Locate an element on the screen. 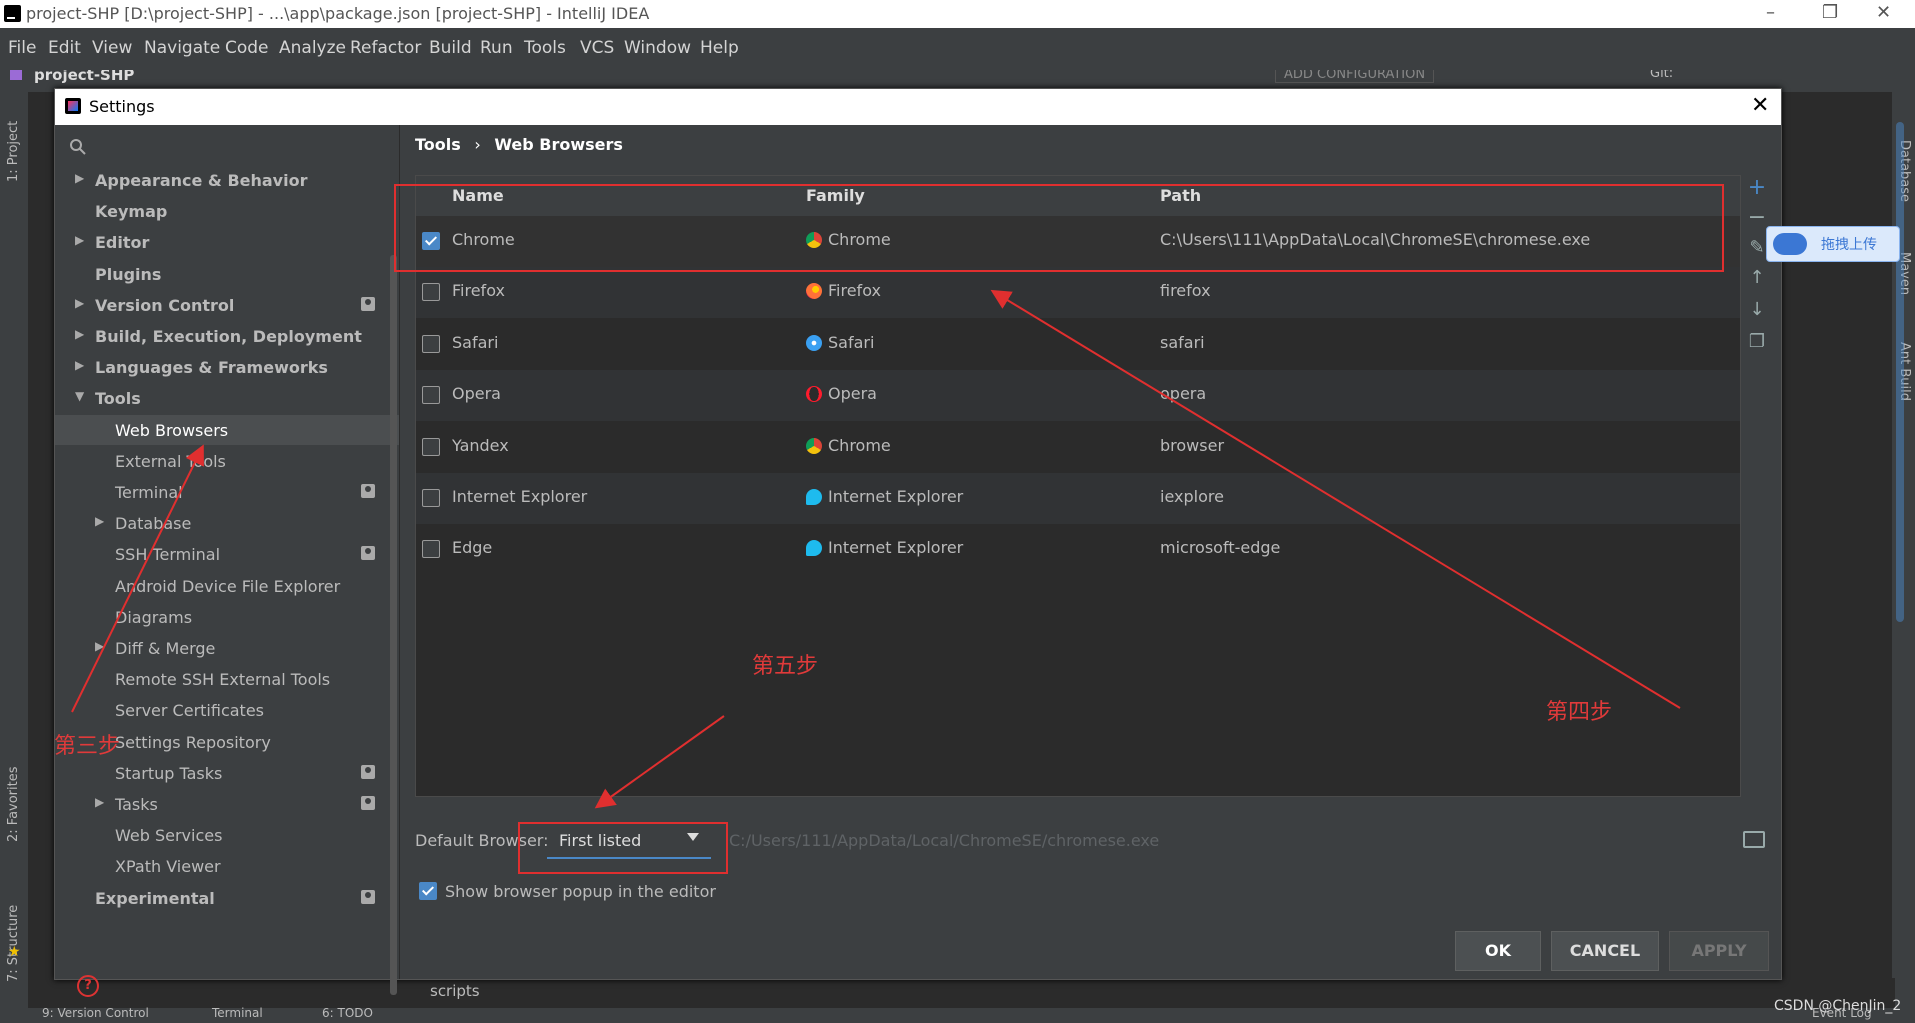 The height and width of the screenshot is (1023, 1915). browser-path-cell: safari is located at coordinates (1182, 342).